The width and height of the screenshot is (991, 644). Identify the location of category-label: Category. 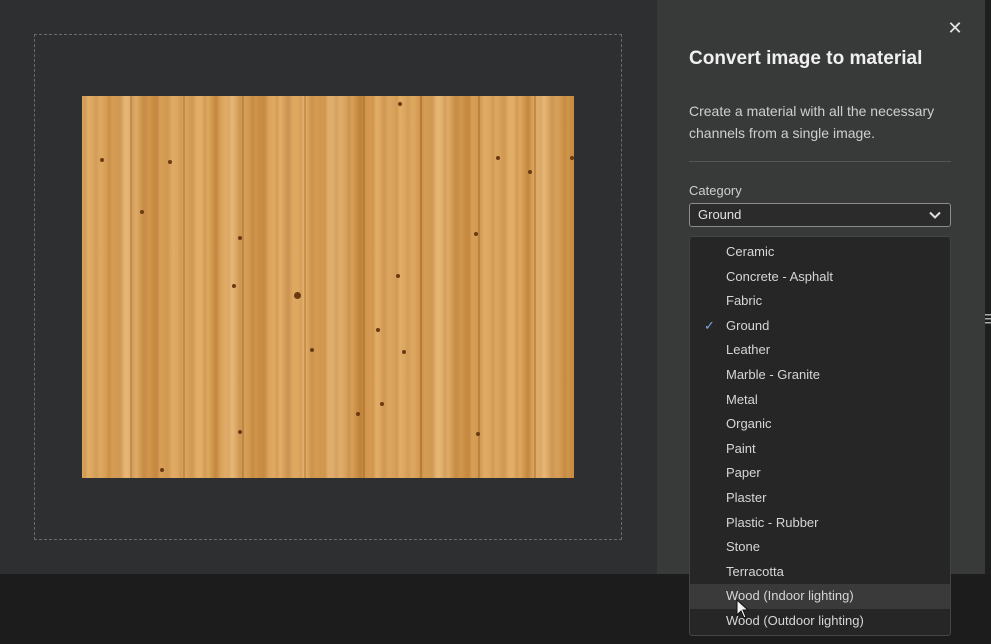
(715, 190).